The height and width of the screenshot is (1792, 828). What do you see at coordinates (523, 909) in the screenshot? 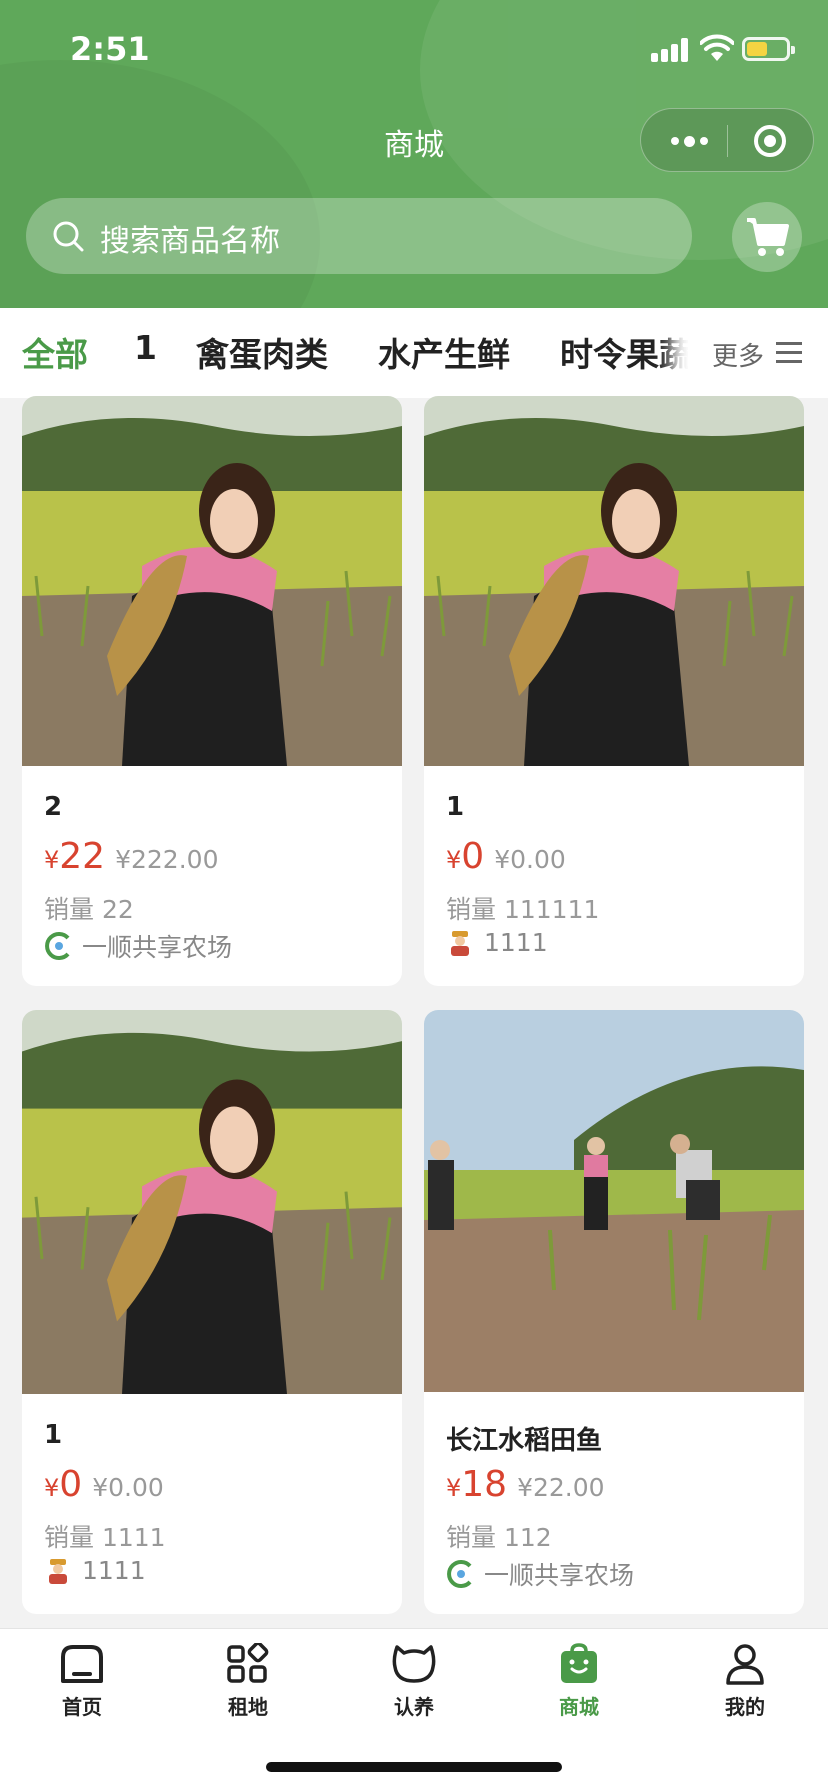
I see `sales-count: 销量 111111` at bounding box center [523, 909].